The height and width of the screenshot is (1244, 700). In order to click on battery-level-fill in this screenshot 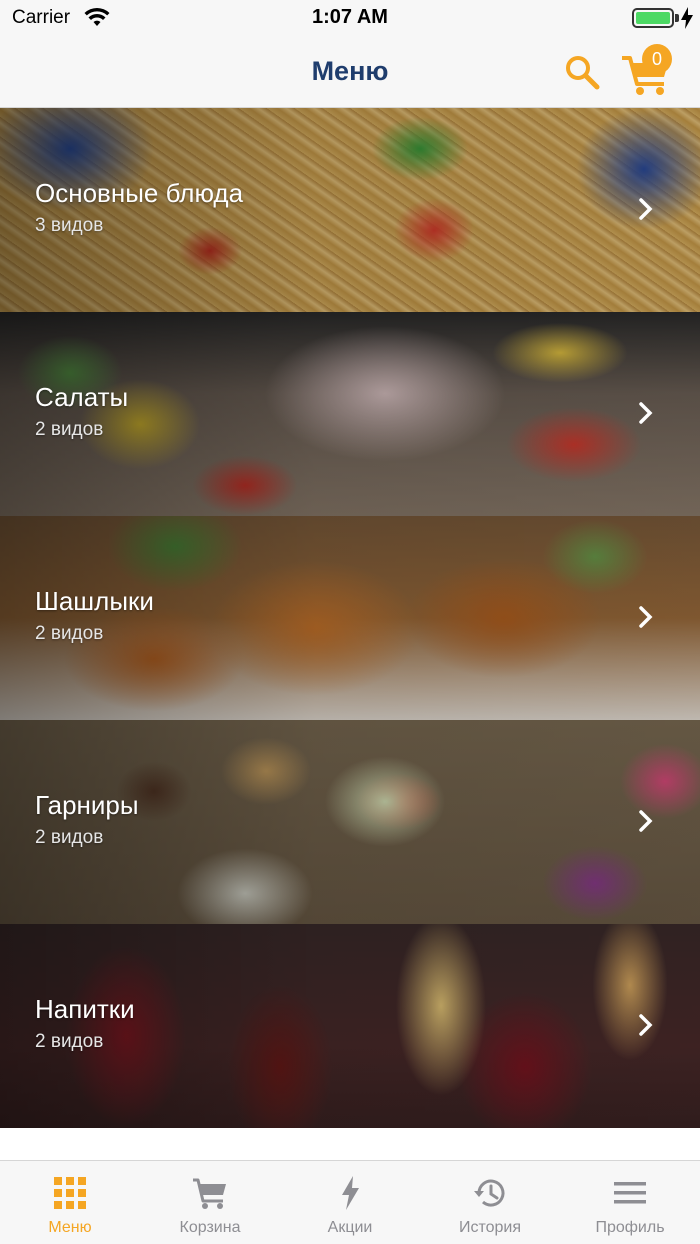, I will do `click(653, 18)`.